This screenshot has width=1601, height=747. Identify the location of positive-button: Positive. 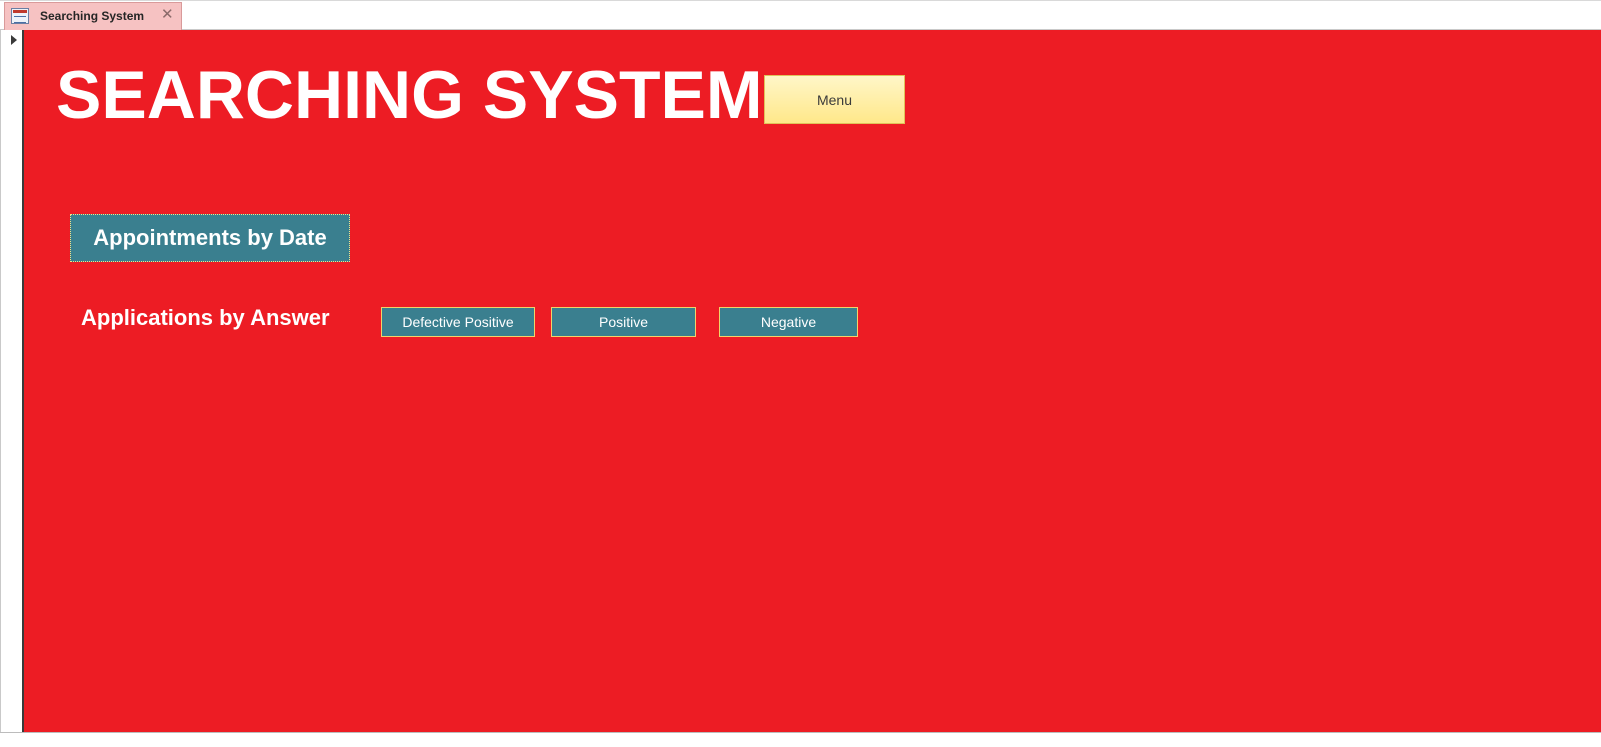
(623, 322).